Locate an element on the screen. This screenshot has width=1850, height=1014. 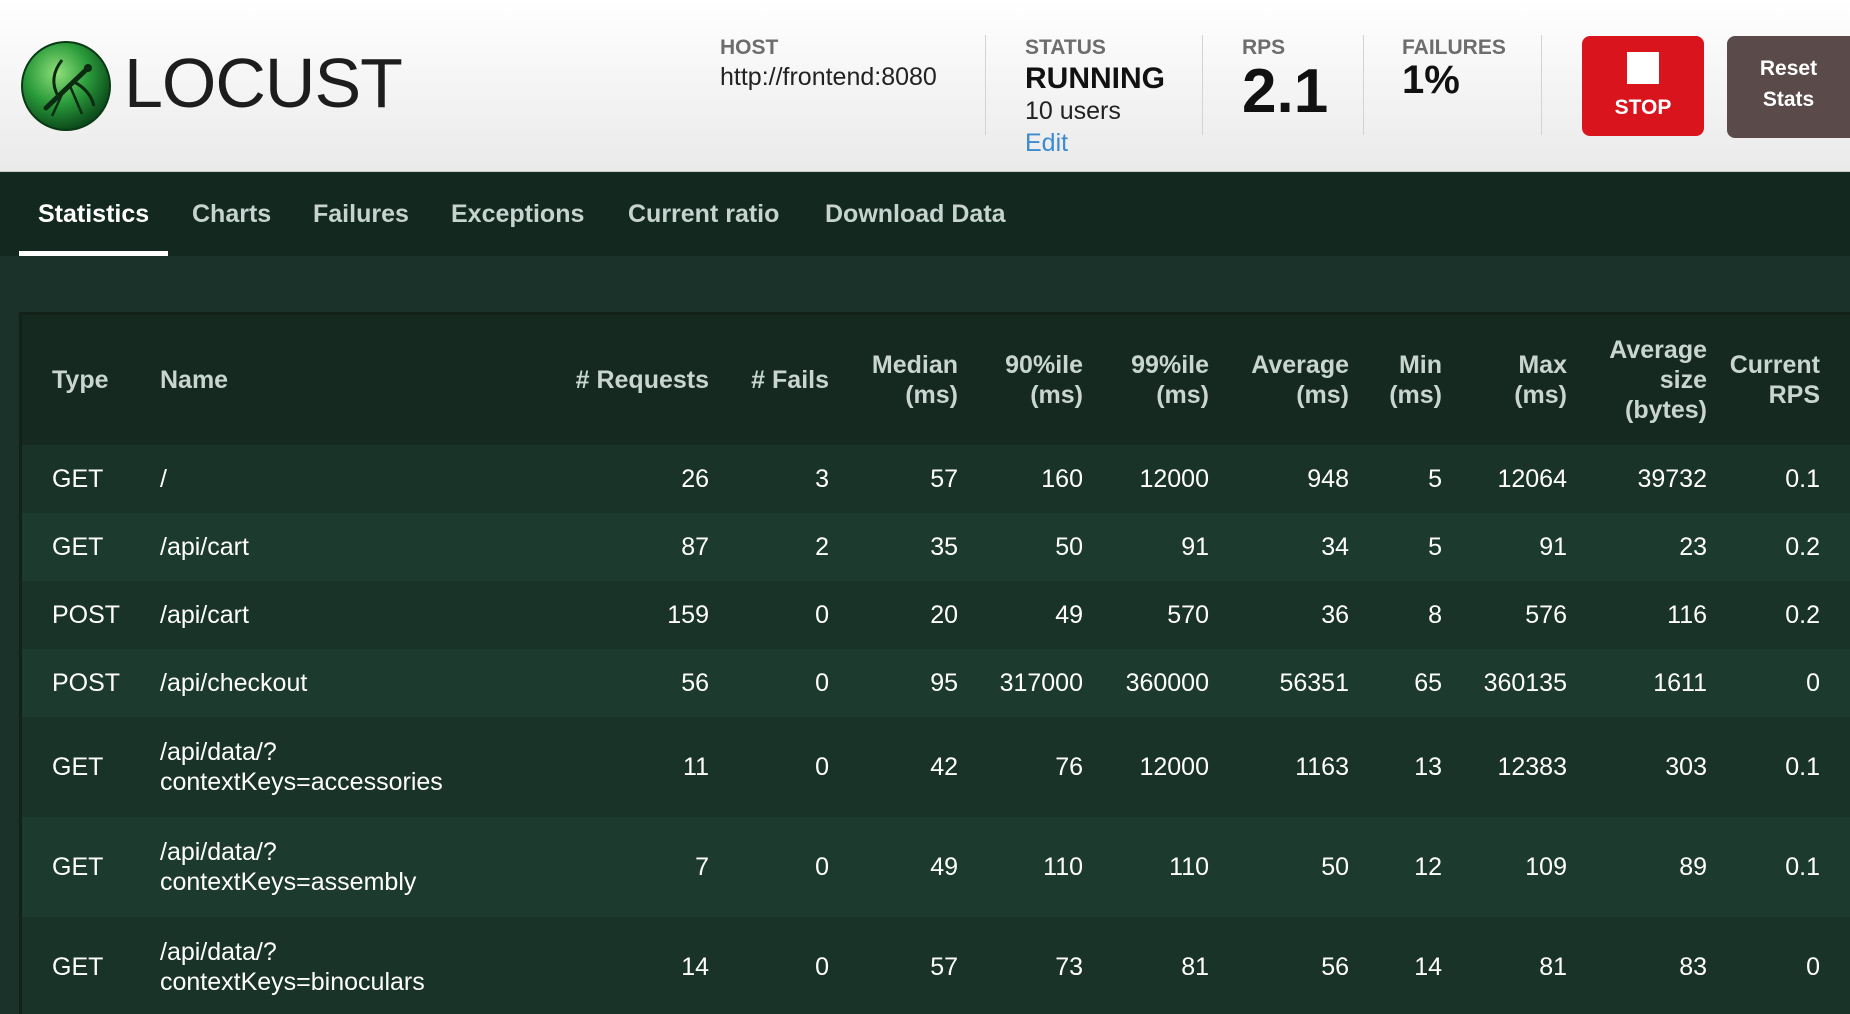
min-cell: 12 is located at coordinates (1395, 867).